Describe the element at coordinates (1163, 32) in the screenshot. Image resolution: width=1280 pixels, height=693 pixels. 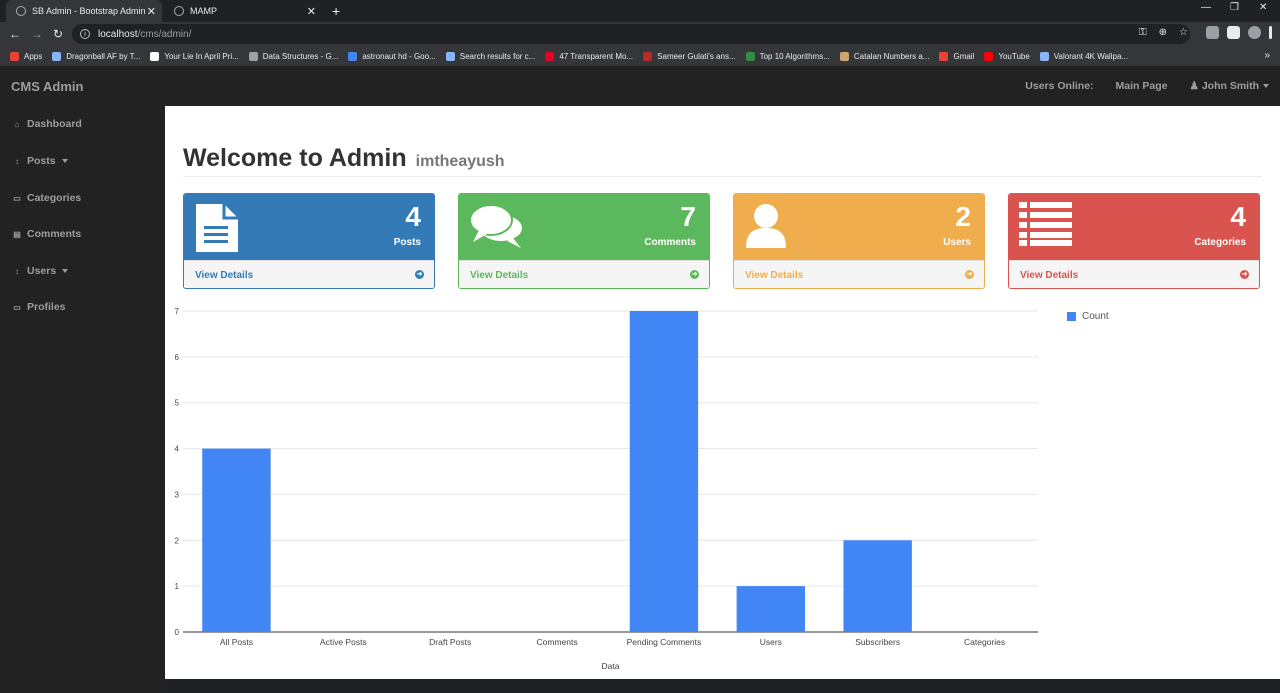
I see `zoom-icon: ⊕` at that location.